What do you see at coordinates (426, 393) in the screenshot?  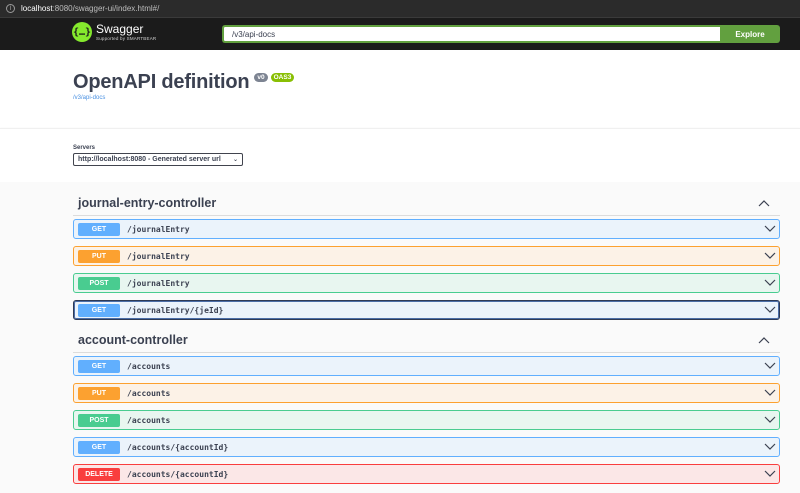 I see `operation-put-accounts: PUT /accounts` at bounding box center [426, 393].